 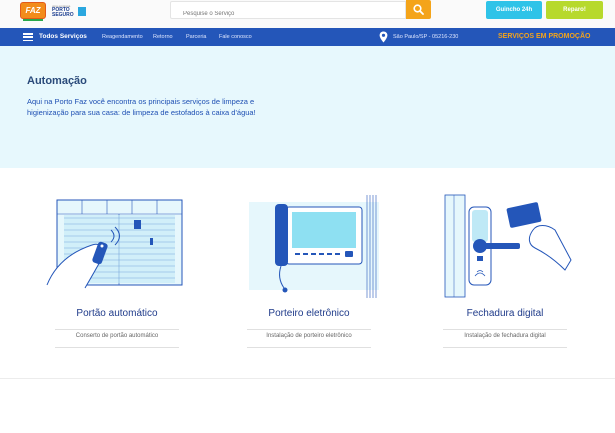 What do you see at coordinates (505, 336) in the screenshot?
I see `card-subtitle: Instalação de fechadura digital` at bounding box center [505, 336].